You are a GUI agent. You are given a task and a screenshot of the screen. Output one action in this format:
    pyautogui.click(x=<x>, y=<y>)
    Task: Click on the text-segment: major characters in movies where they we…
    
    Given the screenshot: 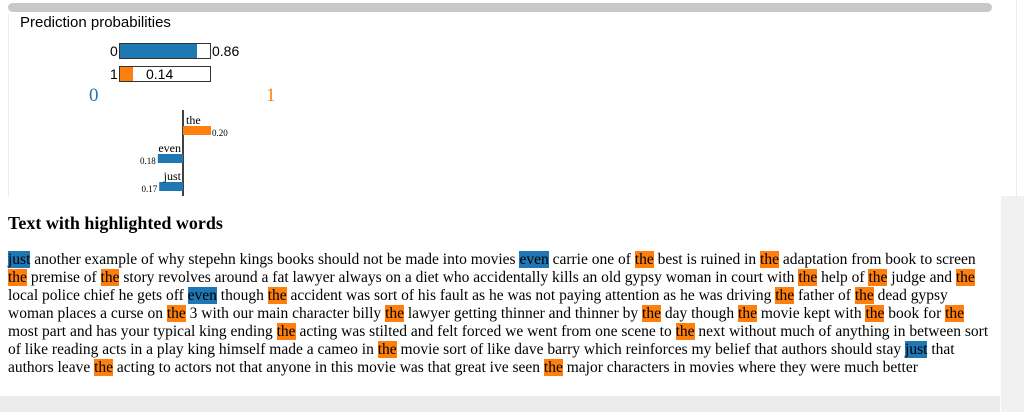 What is the action you would take?
    pyautogui.click(x=740, y=367)
    